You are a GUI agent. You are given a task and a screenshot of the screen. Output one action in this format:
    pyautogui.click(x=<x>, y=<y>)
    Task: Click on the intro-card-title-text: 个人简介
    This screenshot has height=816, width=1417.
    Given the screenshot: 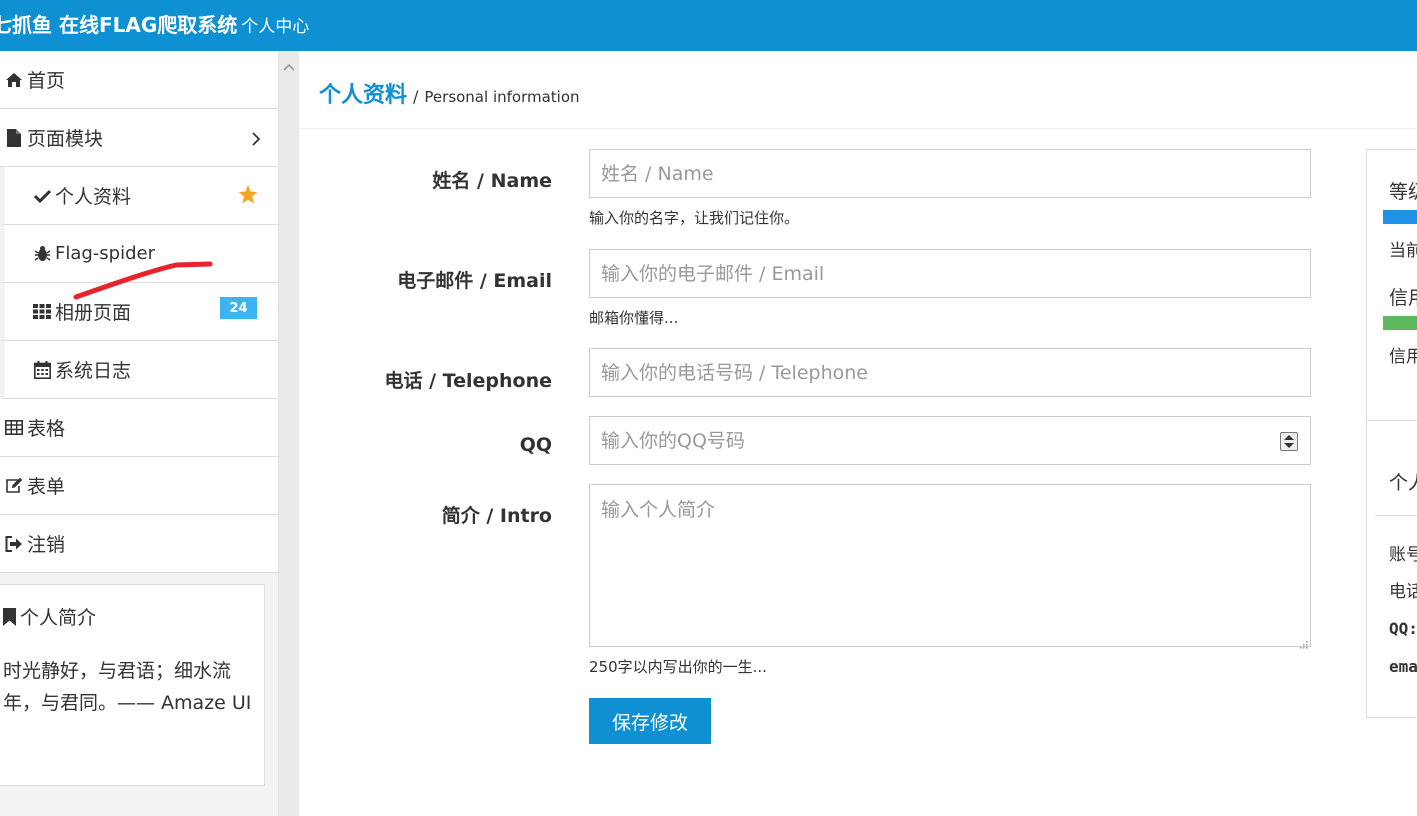 What is the action you would take?
    pyautogui.click(x=58, y=618)
    